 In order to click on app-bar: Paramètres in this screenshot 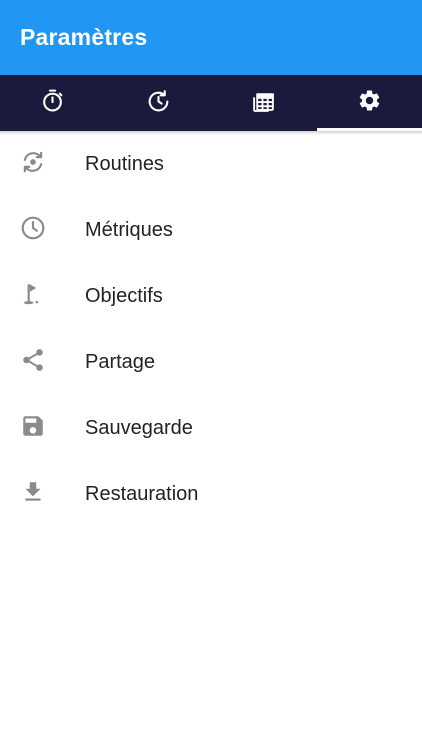, I will do `click(211, 37)`.